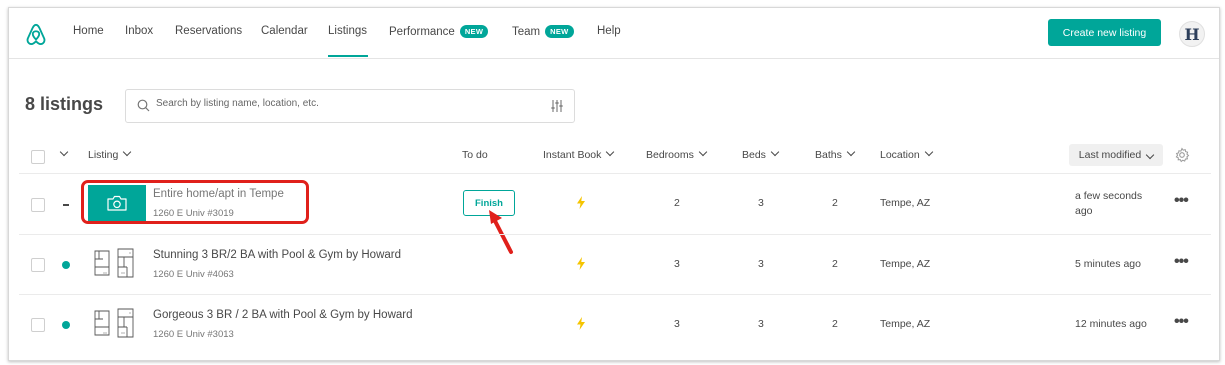  Describe the element at coordinates (526, 32) in the screenshot. I see `nav-team-label: Team` at that location.